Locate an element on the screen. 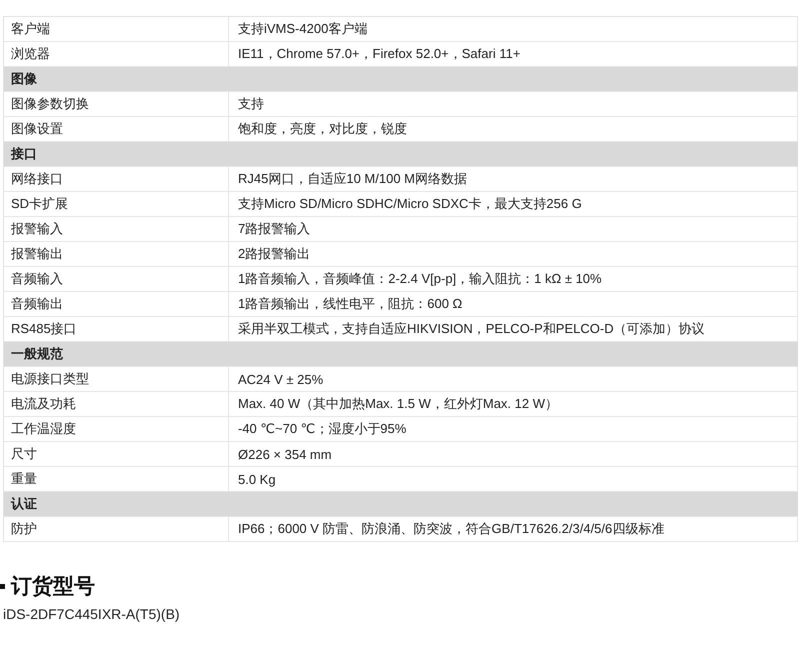 This screenshot has height=645, width=800. section-header: 一般规范 is located at coordinates (401, 354).